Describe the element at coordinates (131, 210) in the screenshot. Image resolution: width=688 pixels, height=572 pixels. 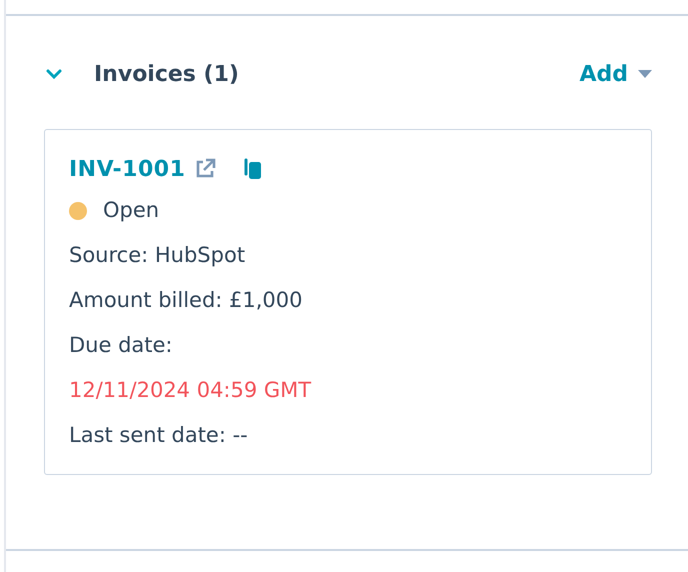
I see `status-label: Open` at that location.